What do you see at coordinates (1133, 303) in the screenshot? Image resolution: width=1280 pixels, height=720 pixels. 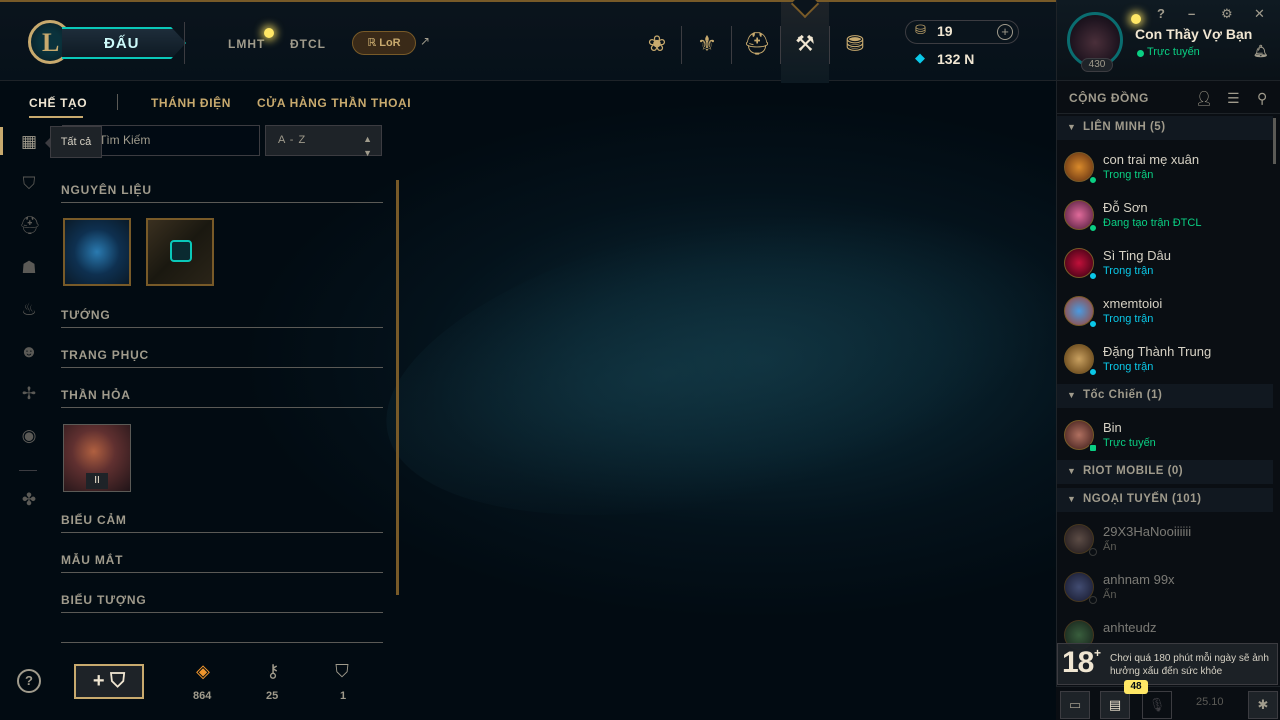 I see `friend-name: xmemtoioi` at bounding box center [1133, 303].